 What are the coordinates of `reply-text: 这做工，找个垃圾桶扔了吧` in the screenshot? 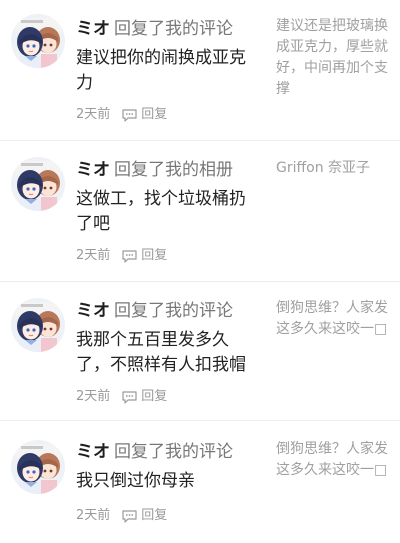 It's located at (161, 211).